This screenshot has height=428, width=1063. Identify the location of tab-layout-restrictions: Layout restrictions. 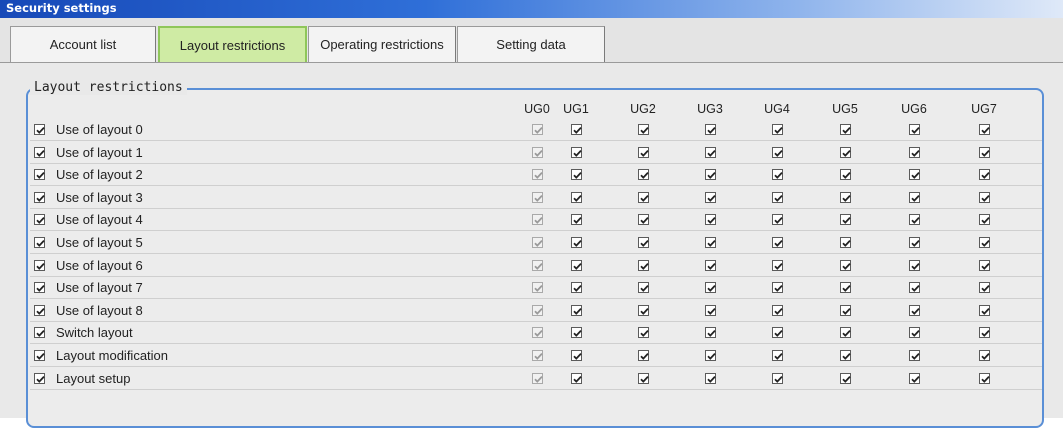
(232, 44).